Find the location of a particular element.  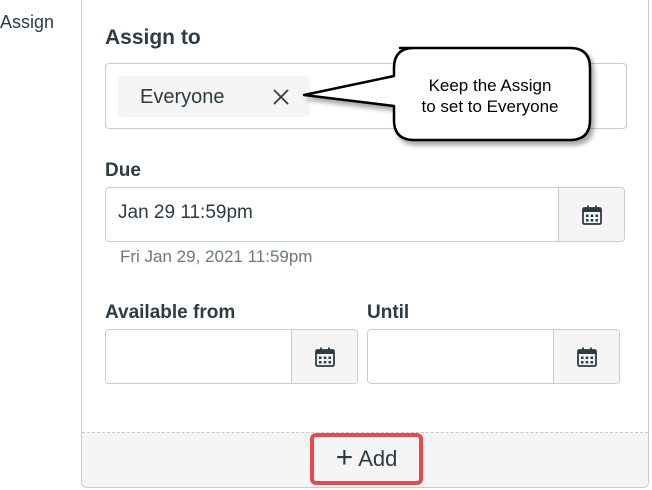

assignee-chip: Everyone is located at coordinates (214, 96).